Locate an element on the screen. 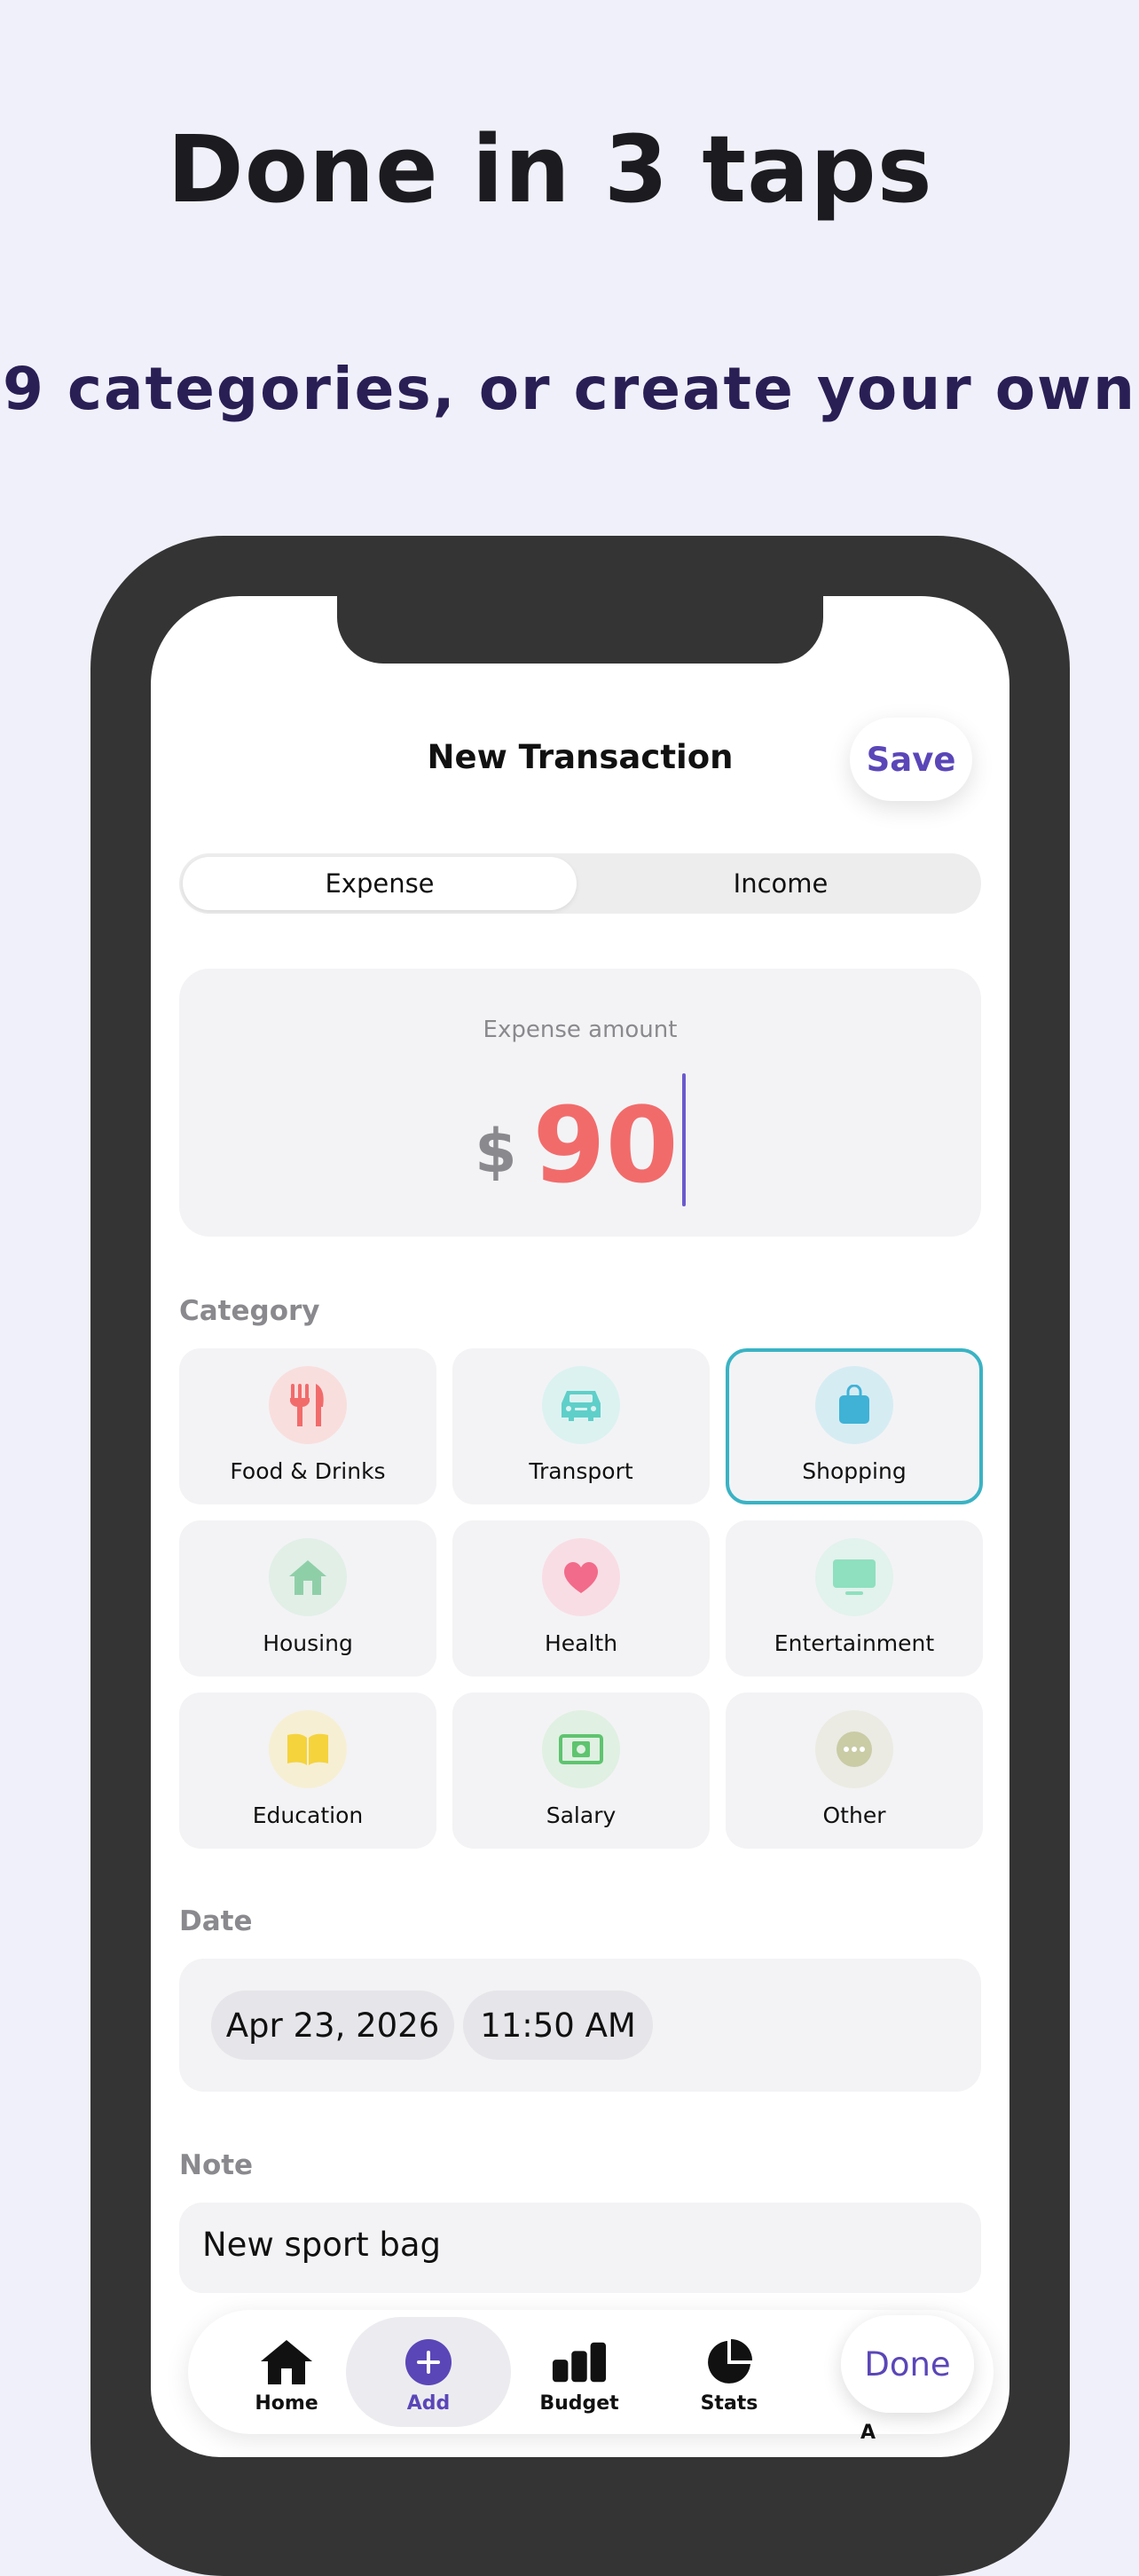 The height and width of the screenshot is (2576, 1139). category-label: Salary is located at coordinates (581, 1815).